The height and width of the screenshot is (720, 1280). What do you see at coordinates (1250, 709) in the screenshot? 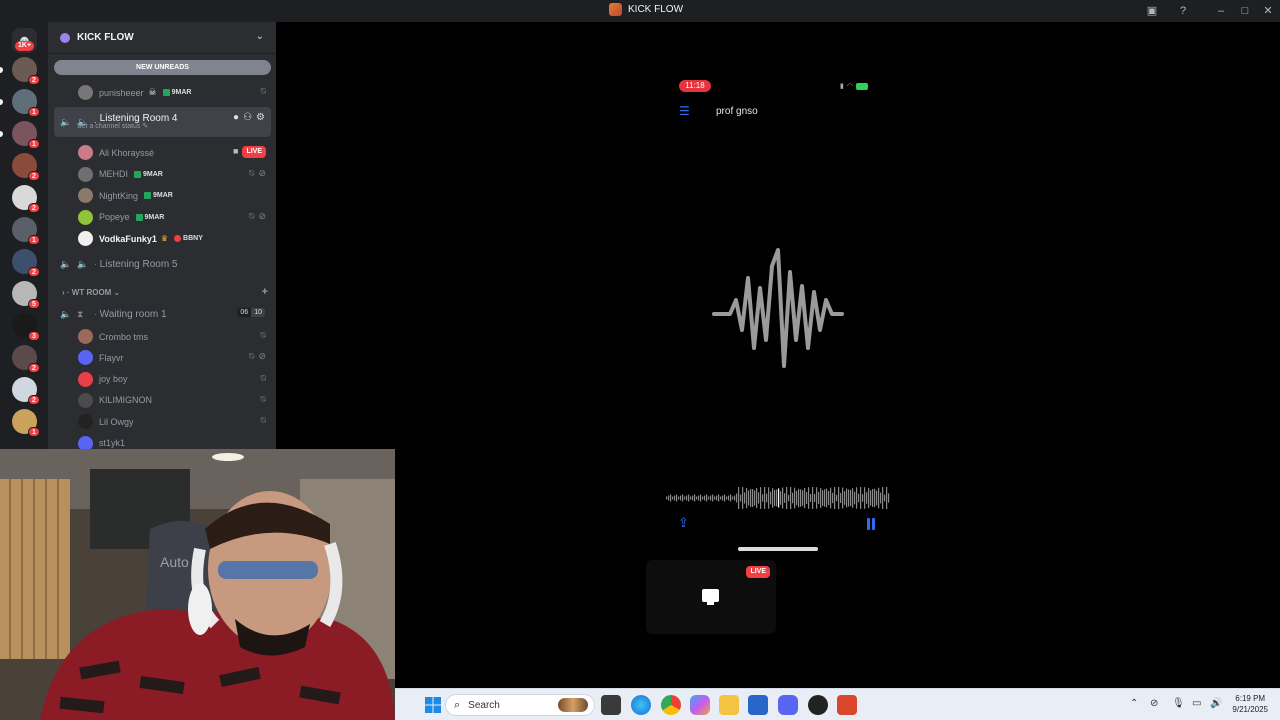
I see `clock-date: 9/21/2025` at bounding box center [1250, 709].